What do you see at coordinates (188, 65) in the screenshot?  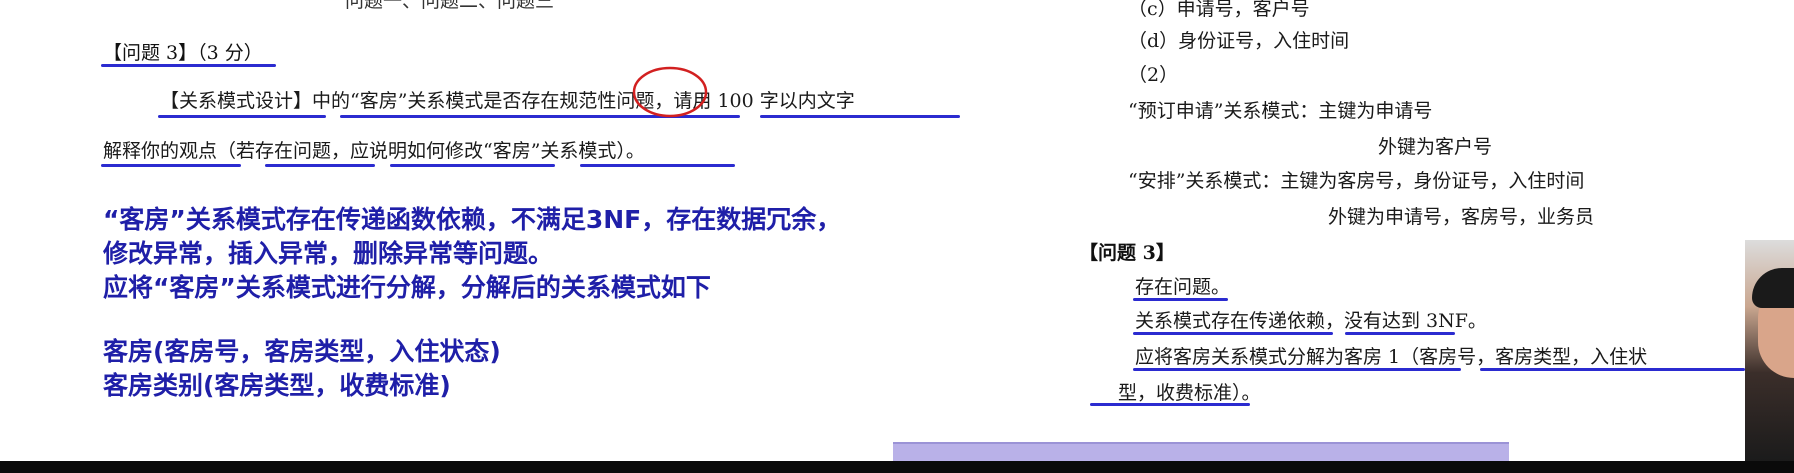 I see `underline-question-label` at bounding box center [188, 65].